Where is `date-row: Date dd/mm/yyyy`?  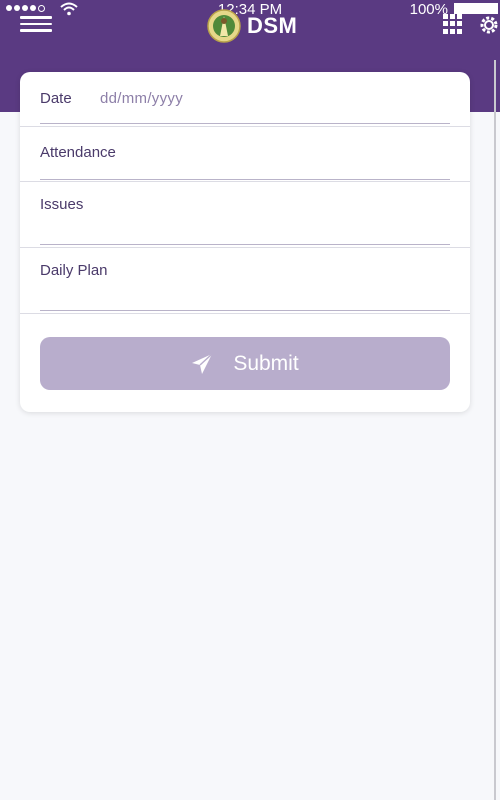
date-row: Date dd/mm/yyyy is located at coordinates (245, 99).